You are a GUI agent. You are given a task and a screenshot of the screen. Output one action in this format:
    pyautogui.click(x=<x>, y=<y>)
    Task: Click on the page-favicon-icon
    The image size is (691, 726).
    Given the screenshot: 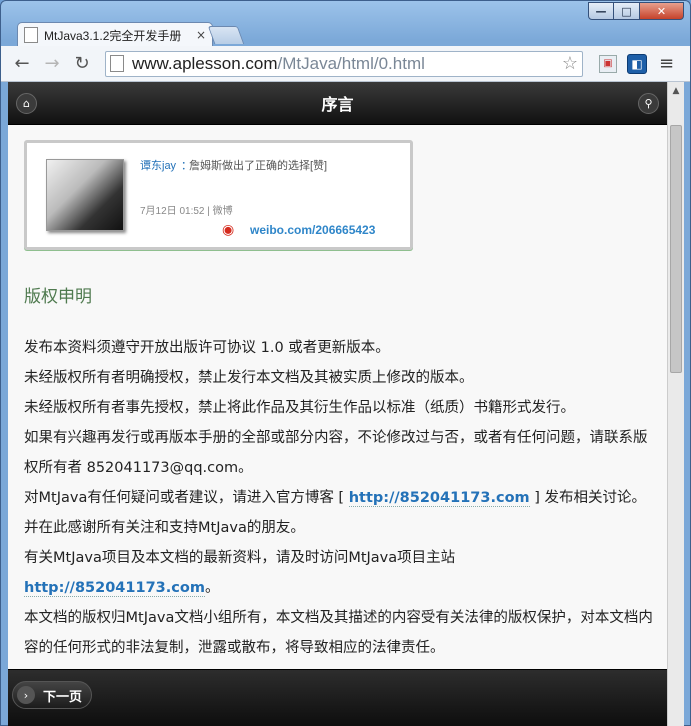 What is the action you would take?
    pyautogui.click(x=31, y=35)
    